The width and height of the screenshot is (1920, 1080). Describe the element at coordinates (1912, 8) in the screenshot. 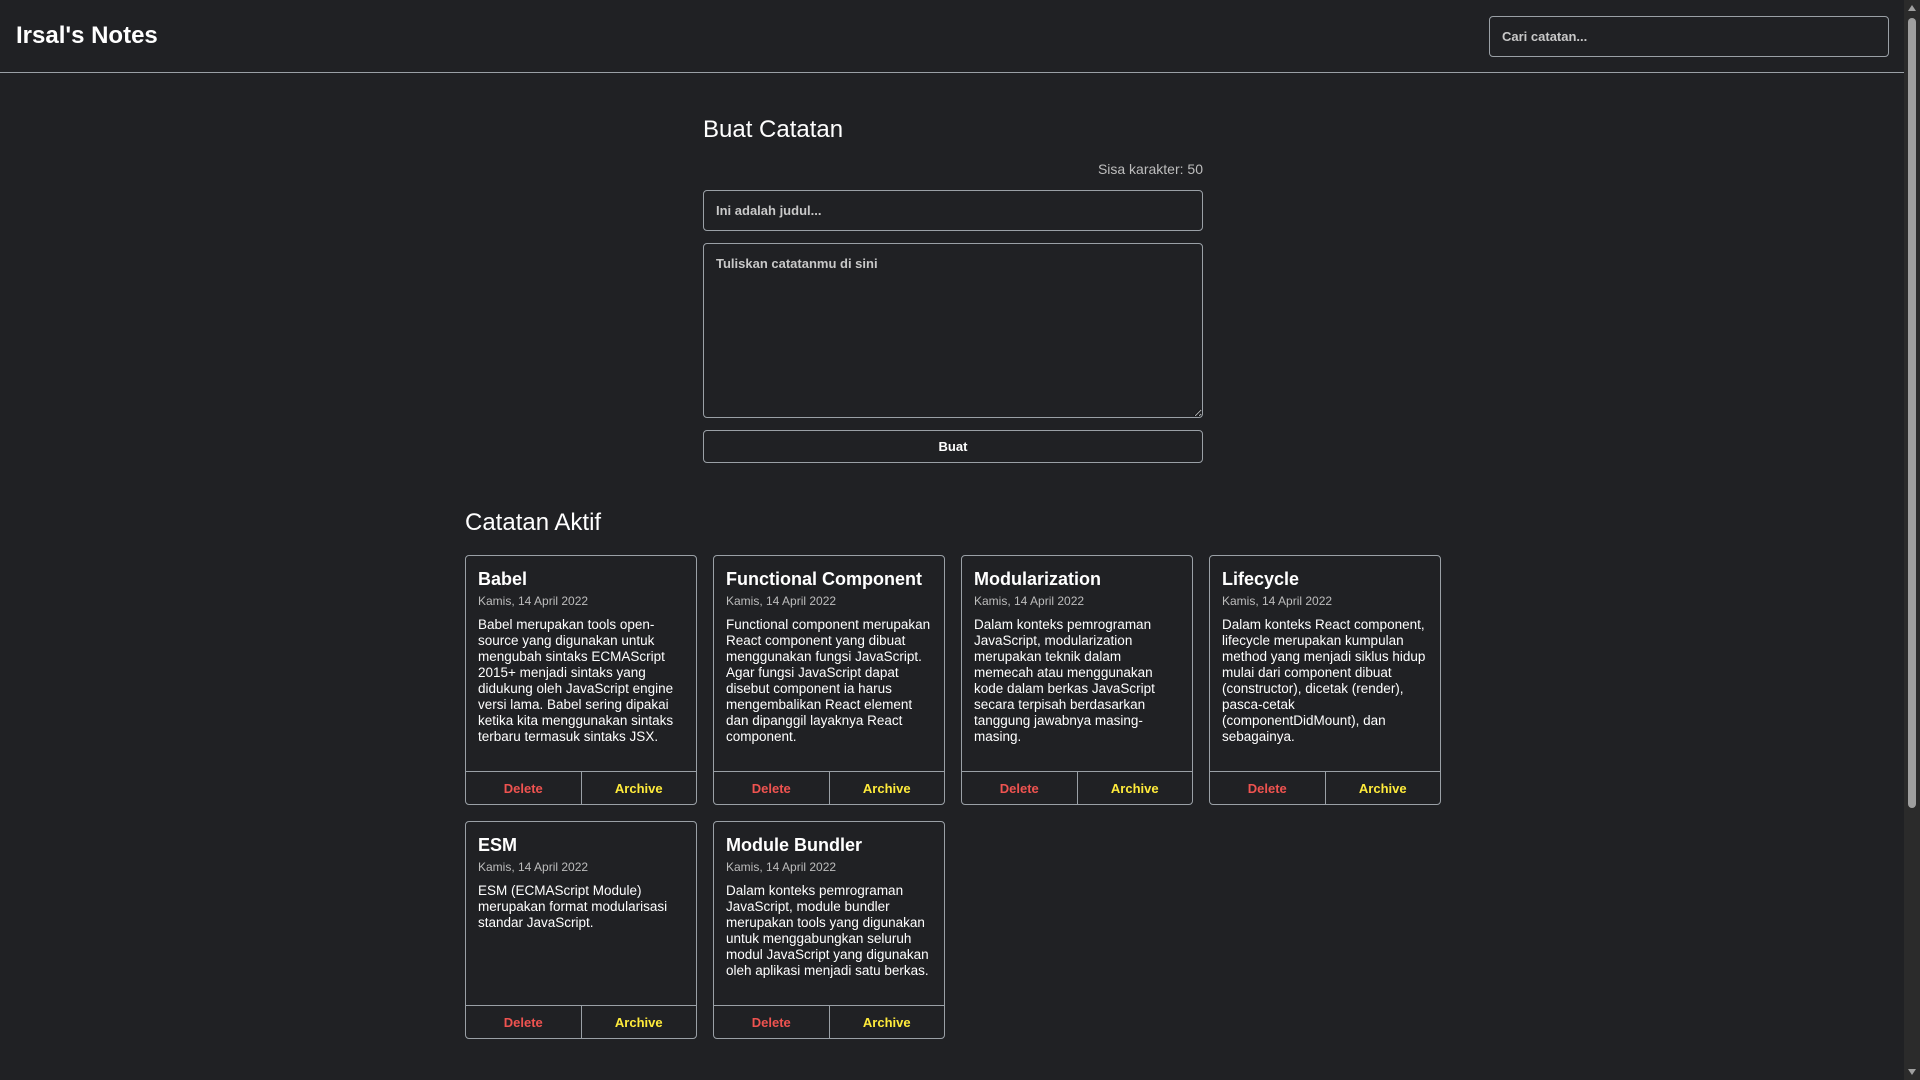

I see `scroll-up-arrow-icon` at that location.